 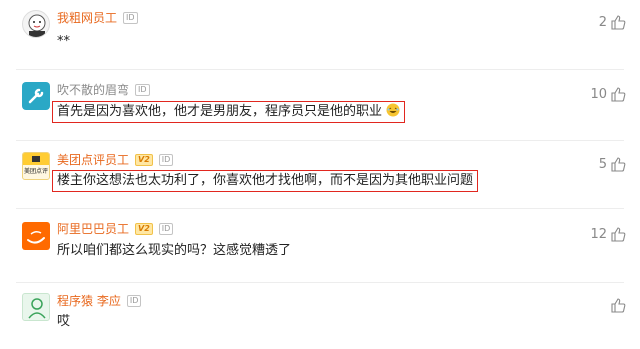 I want to click on like-button: 5, so click(x=612, y=164).